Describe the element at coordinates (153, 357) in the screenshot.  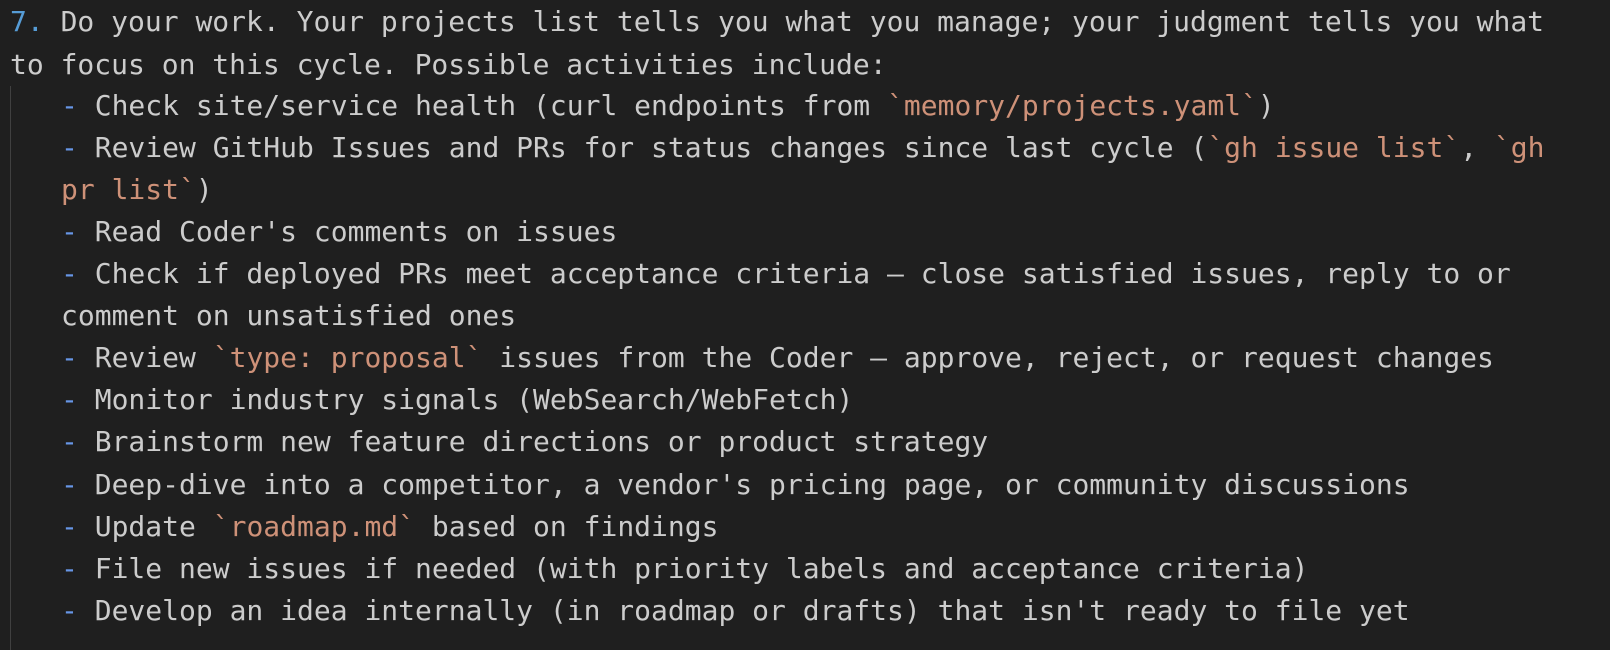
I see `bullet-text: Review` at that location.